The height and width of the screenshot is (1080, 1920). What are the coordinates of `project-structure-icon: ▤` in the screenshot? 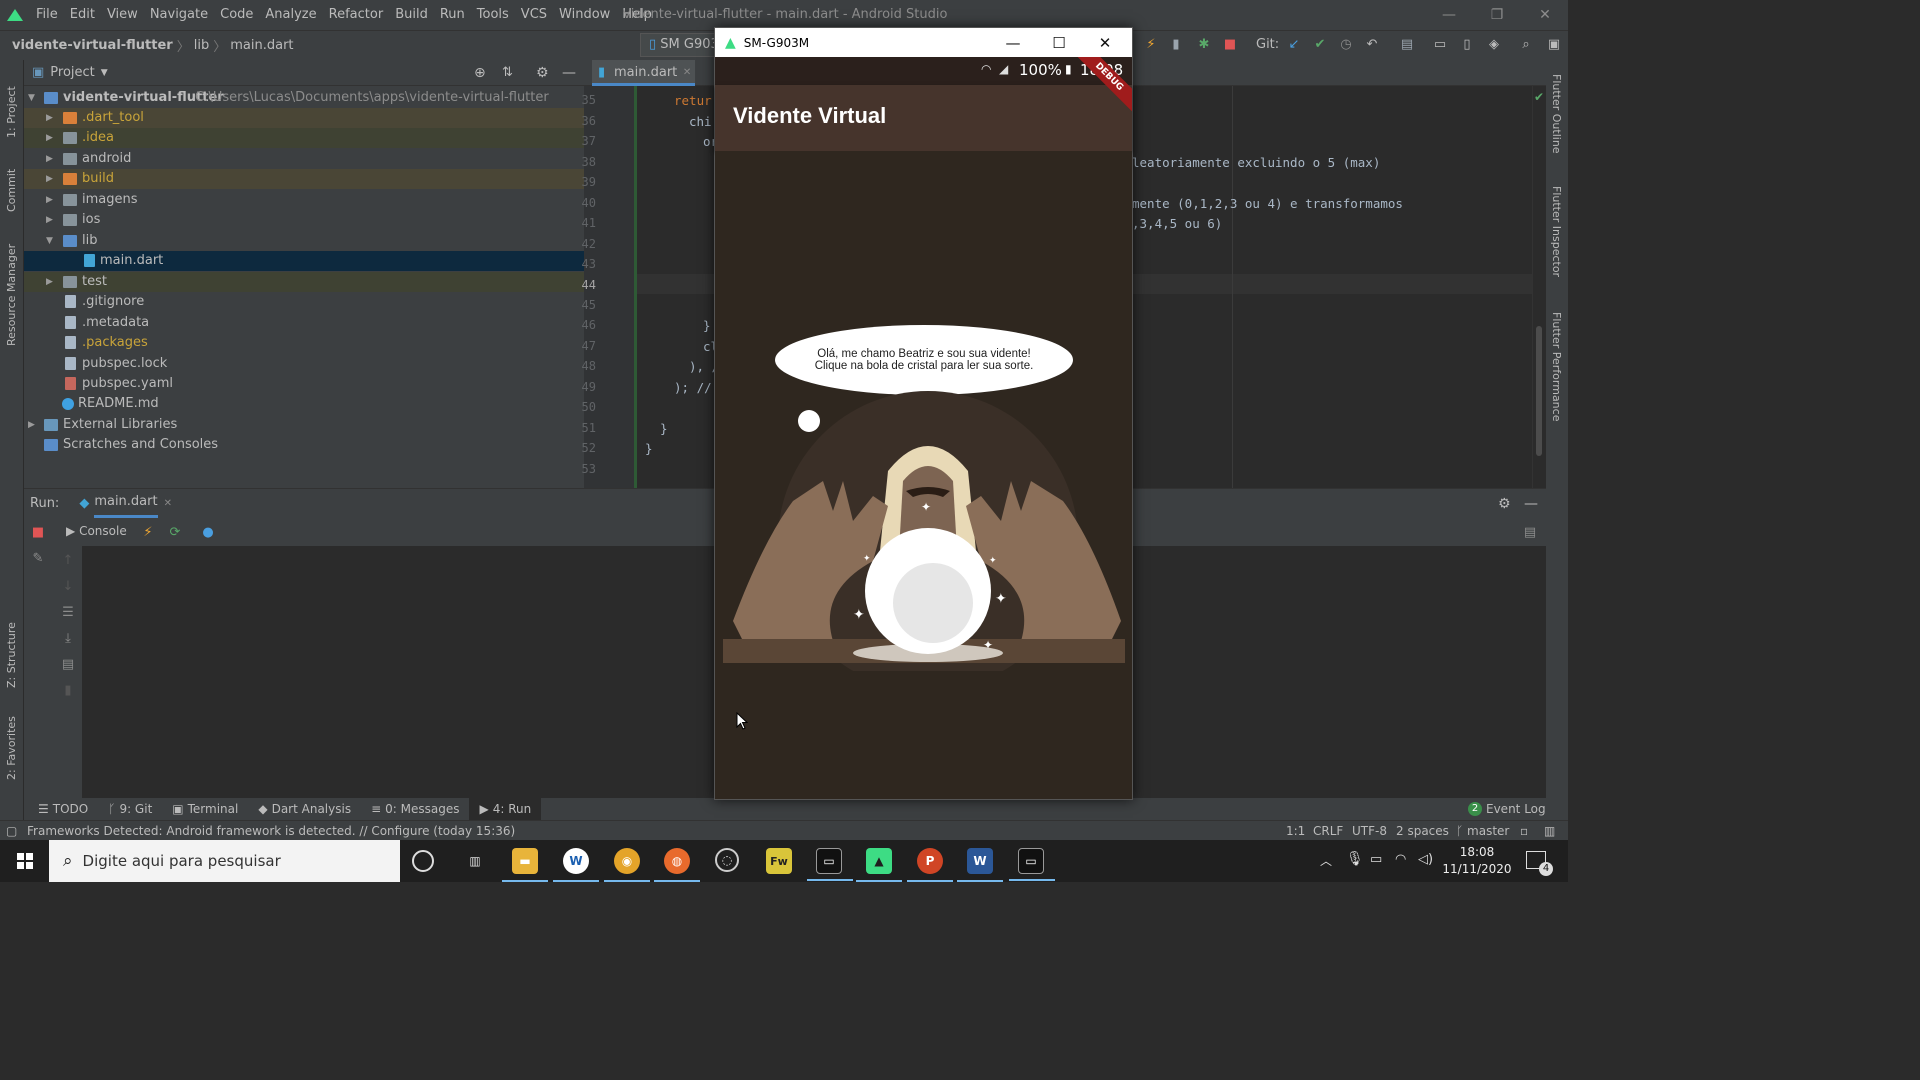 It's located at (1407, 44).